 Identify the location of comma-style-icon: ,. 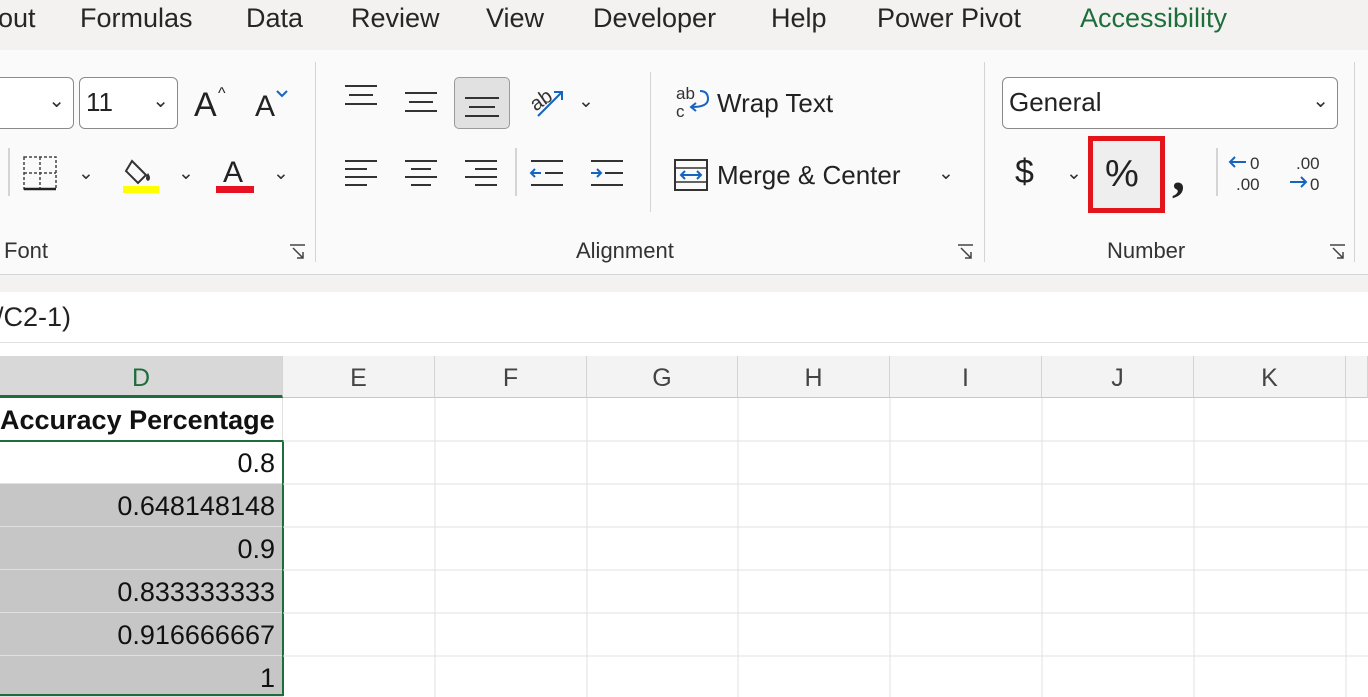
(1178, 173).